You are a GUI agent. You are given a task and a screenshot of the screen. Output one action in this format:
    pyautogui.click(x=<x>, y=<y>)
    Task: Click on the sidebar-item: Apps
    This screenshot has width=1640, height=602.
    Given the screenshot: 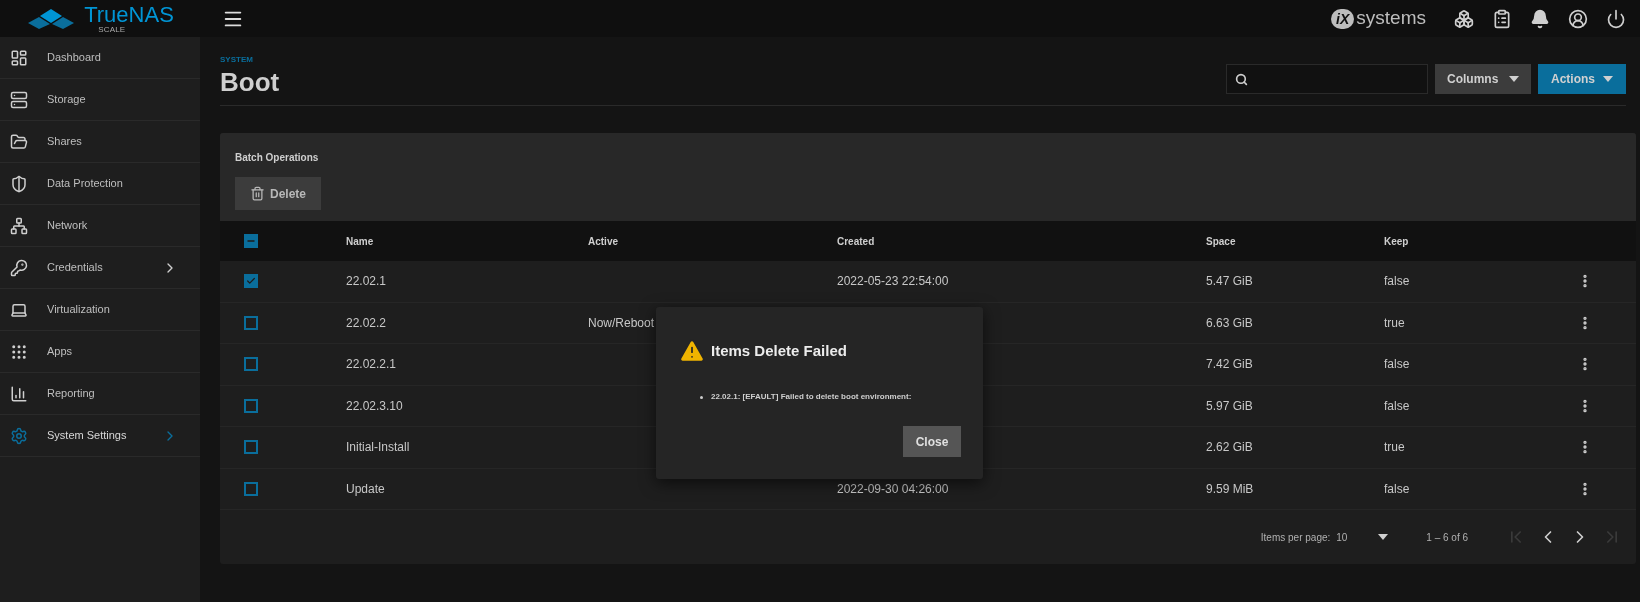 What is the action you would take?
    pyautogui.click(x=100, y=352)
    